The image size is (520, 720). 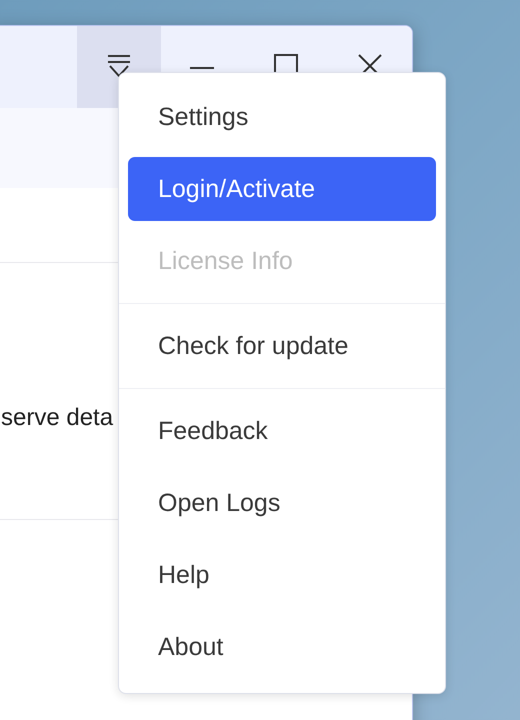 I want to click on body-text: serve deta, so click(x=57, y=418).